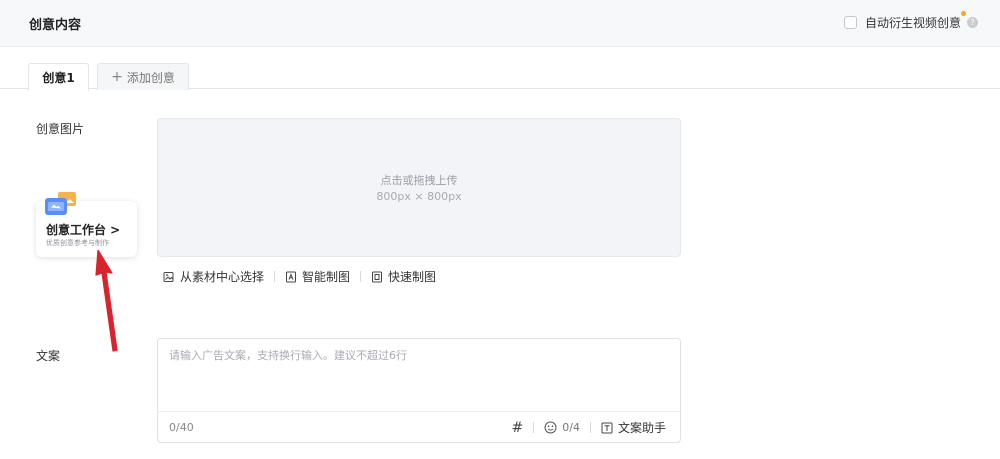 Image resolution: width=1000 pixels, height=459 pixels. Describe the element at coordinates (291, 276) in the screenshot. I see `ai-image-icon` at that location.